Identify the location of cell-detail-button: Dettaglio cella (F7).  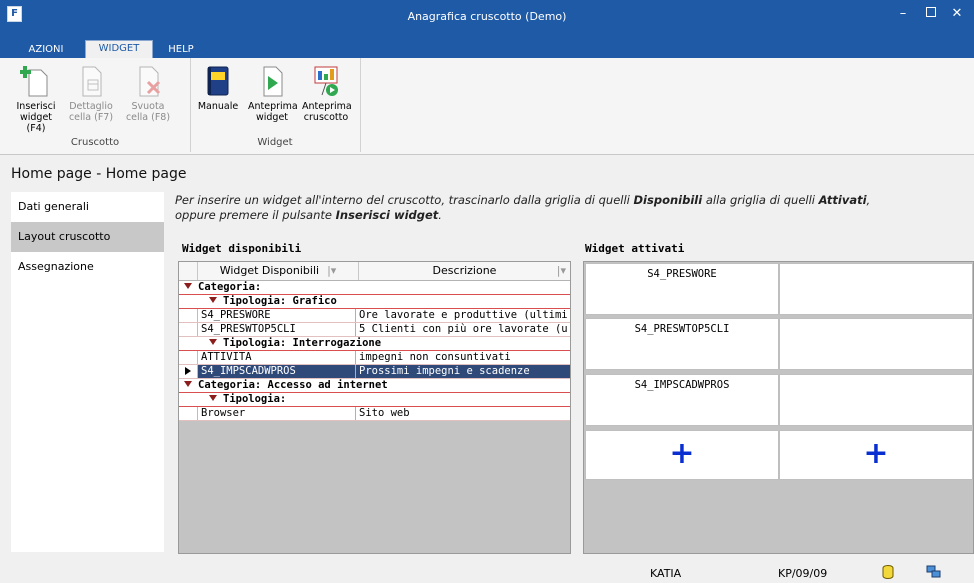
(91, 93).